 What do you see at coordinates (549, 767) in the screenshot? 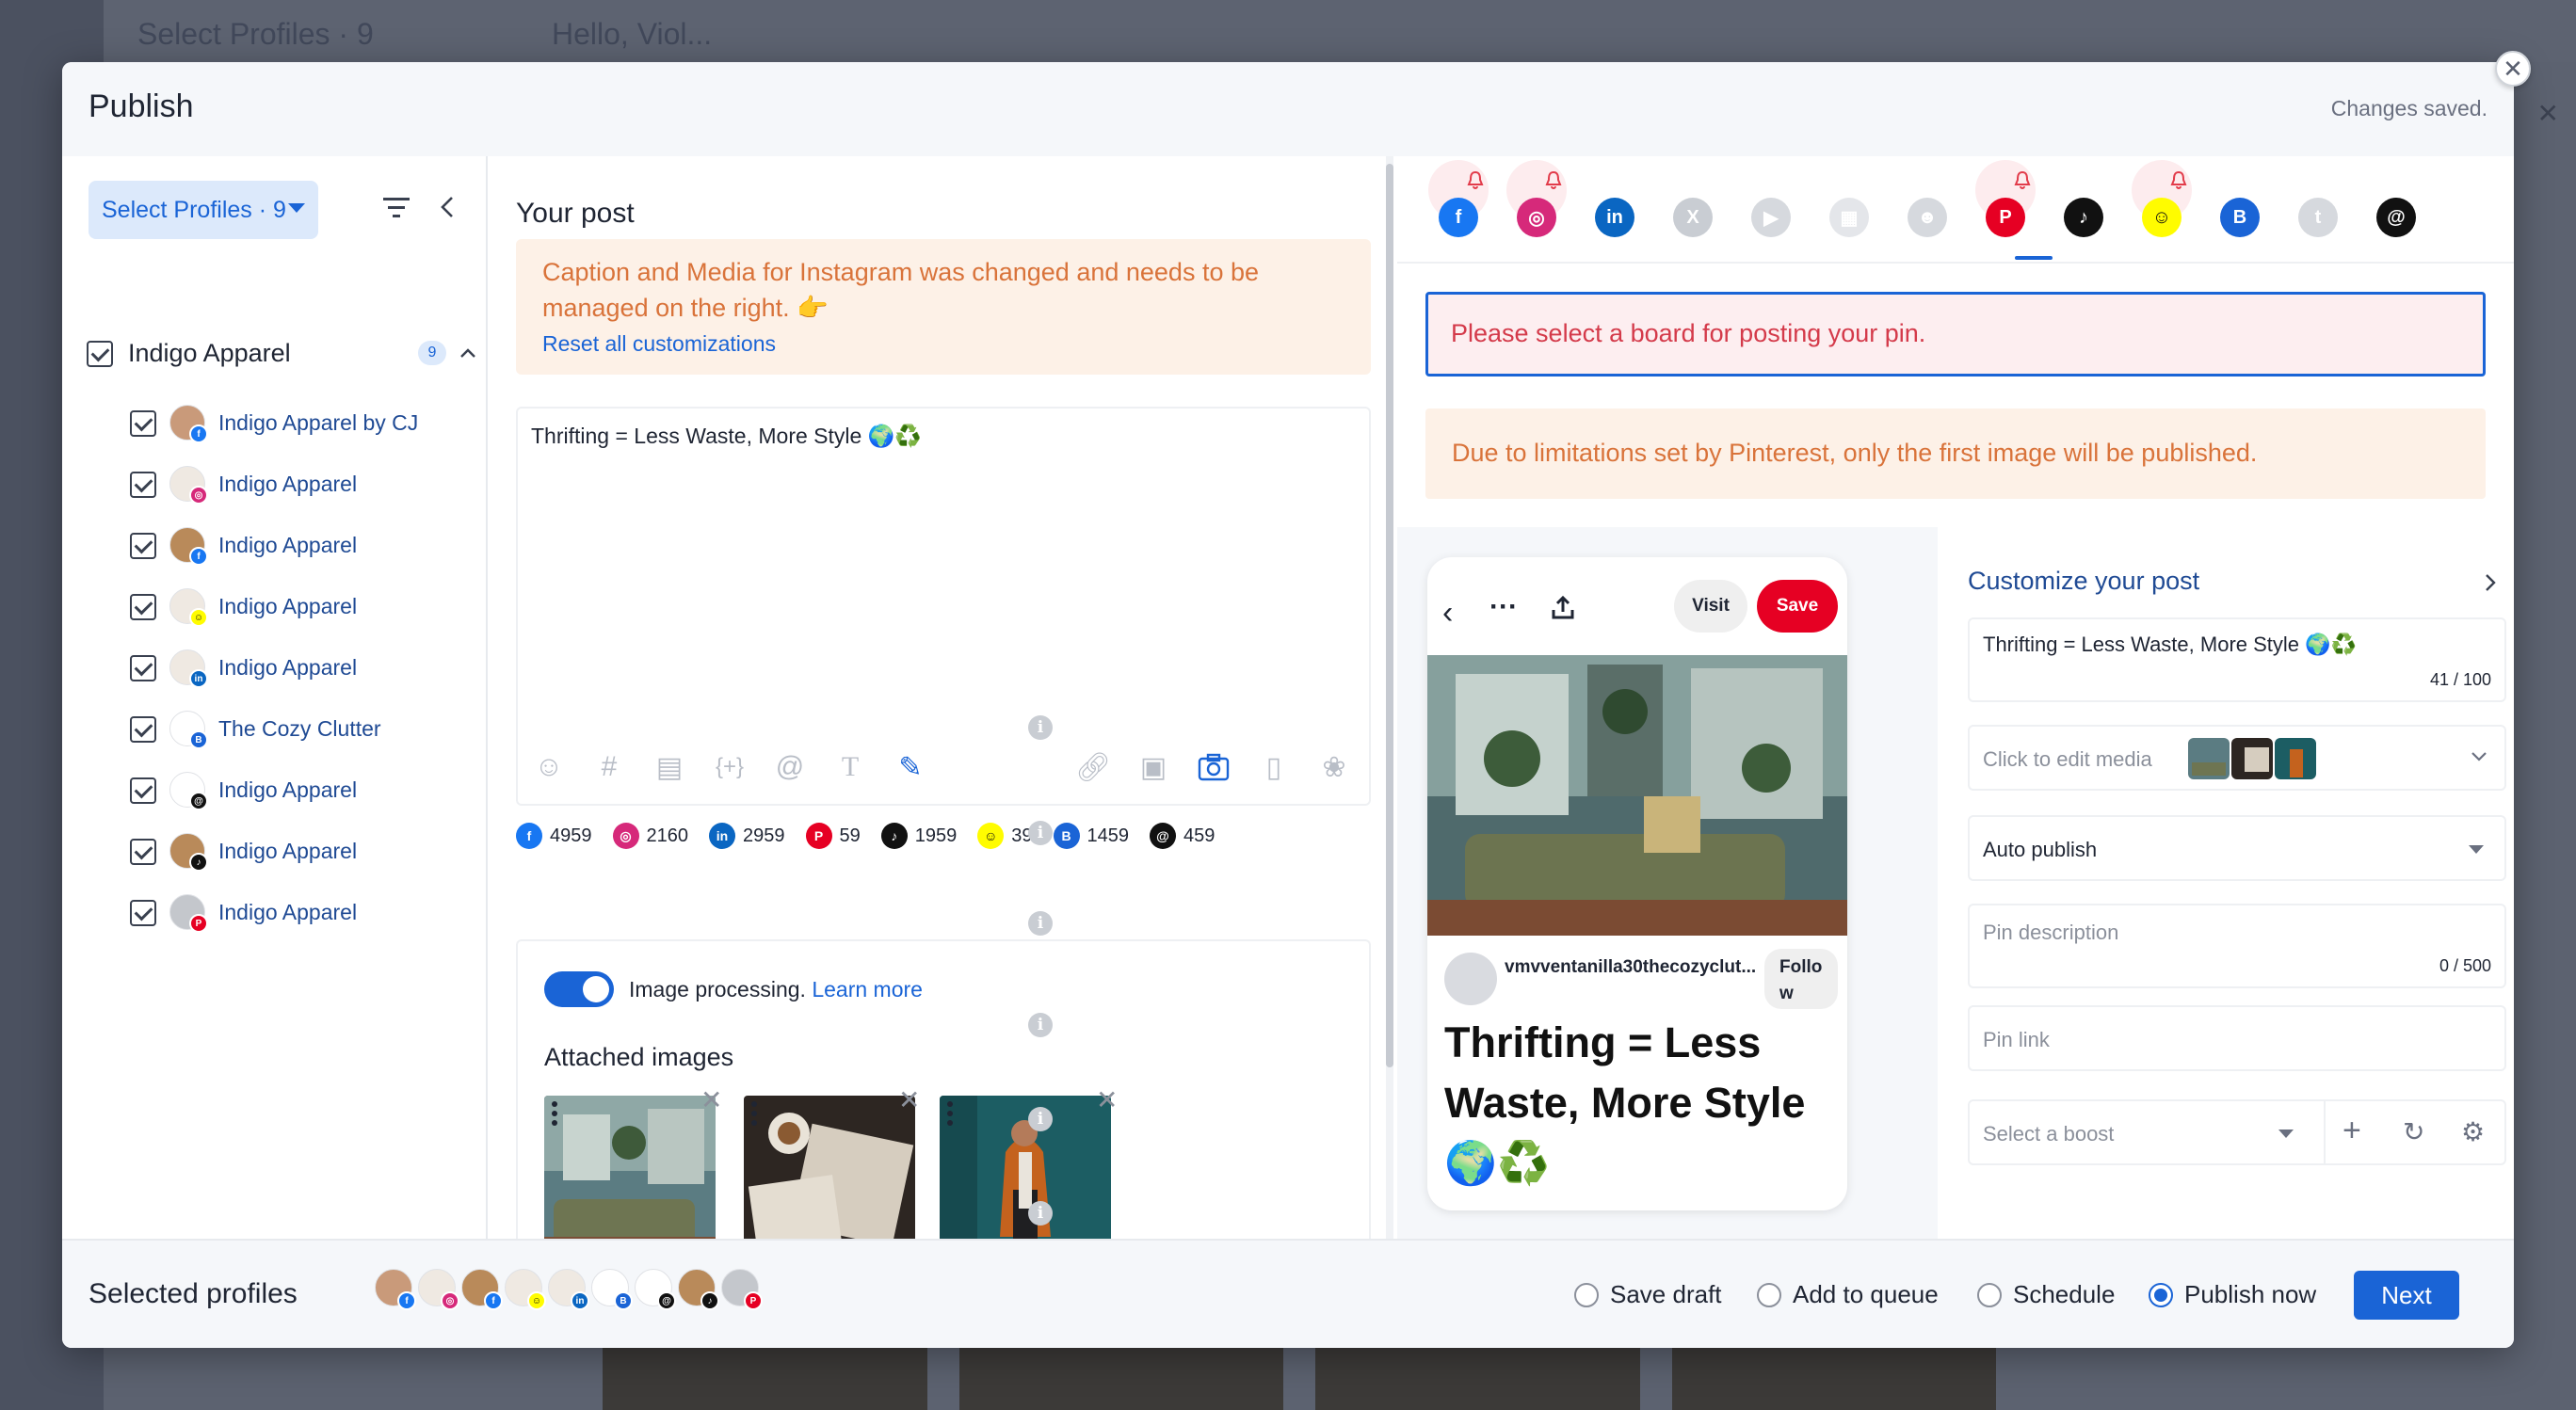
I see `emoji-icon: ☺` at bounding box center [549, 767].